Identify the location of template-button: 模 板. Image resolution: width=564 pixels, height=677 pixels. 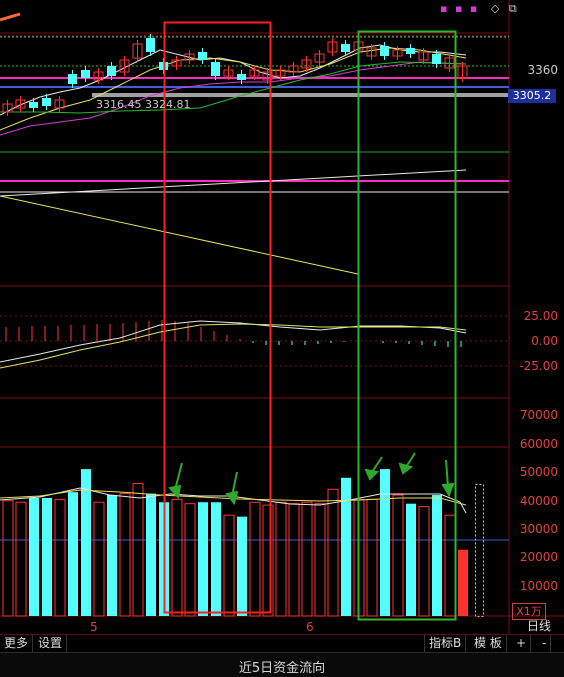
(488, 643).